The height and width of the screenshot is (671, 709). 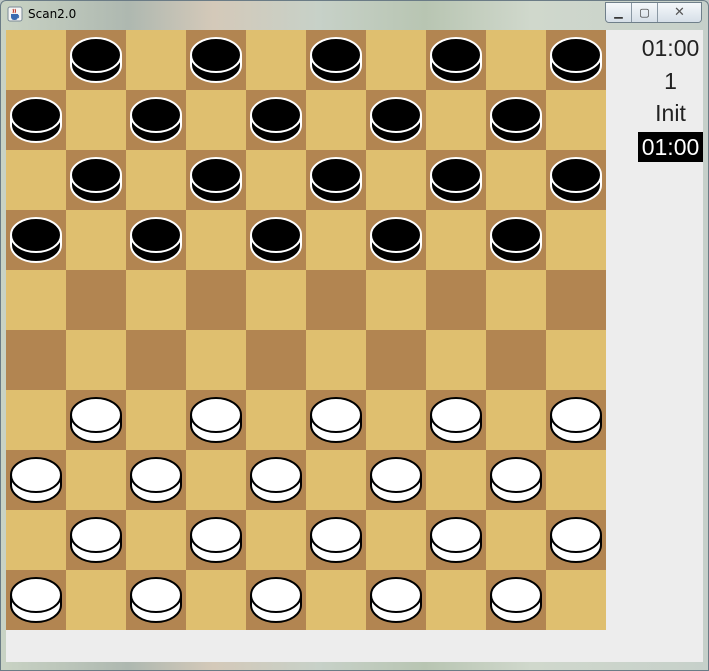 I want to click on maximize-button: ▢, so click(x=645, y=12).